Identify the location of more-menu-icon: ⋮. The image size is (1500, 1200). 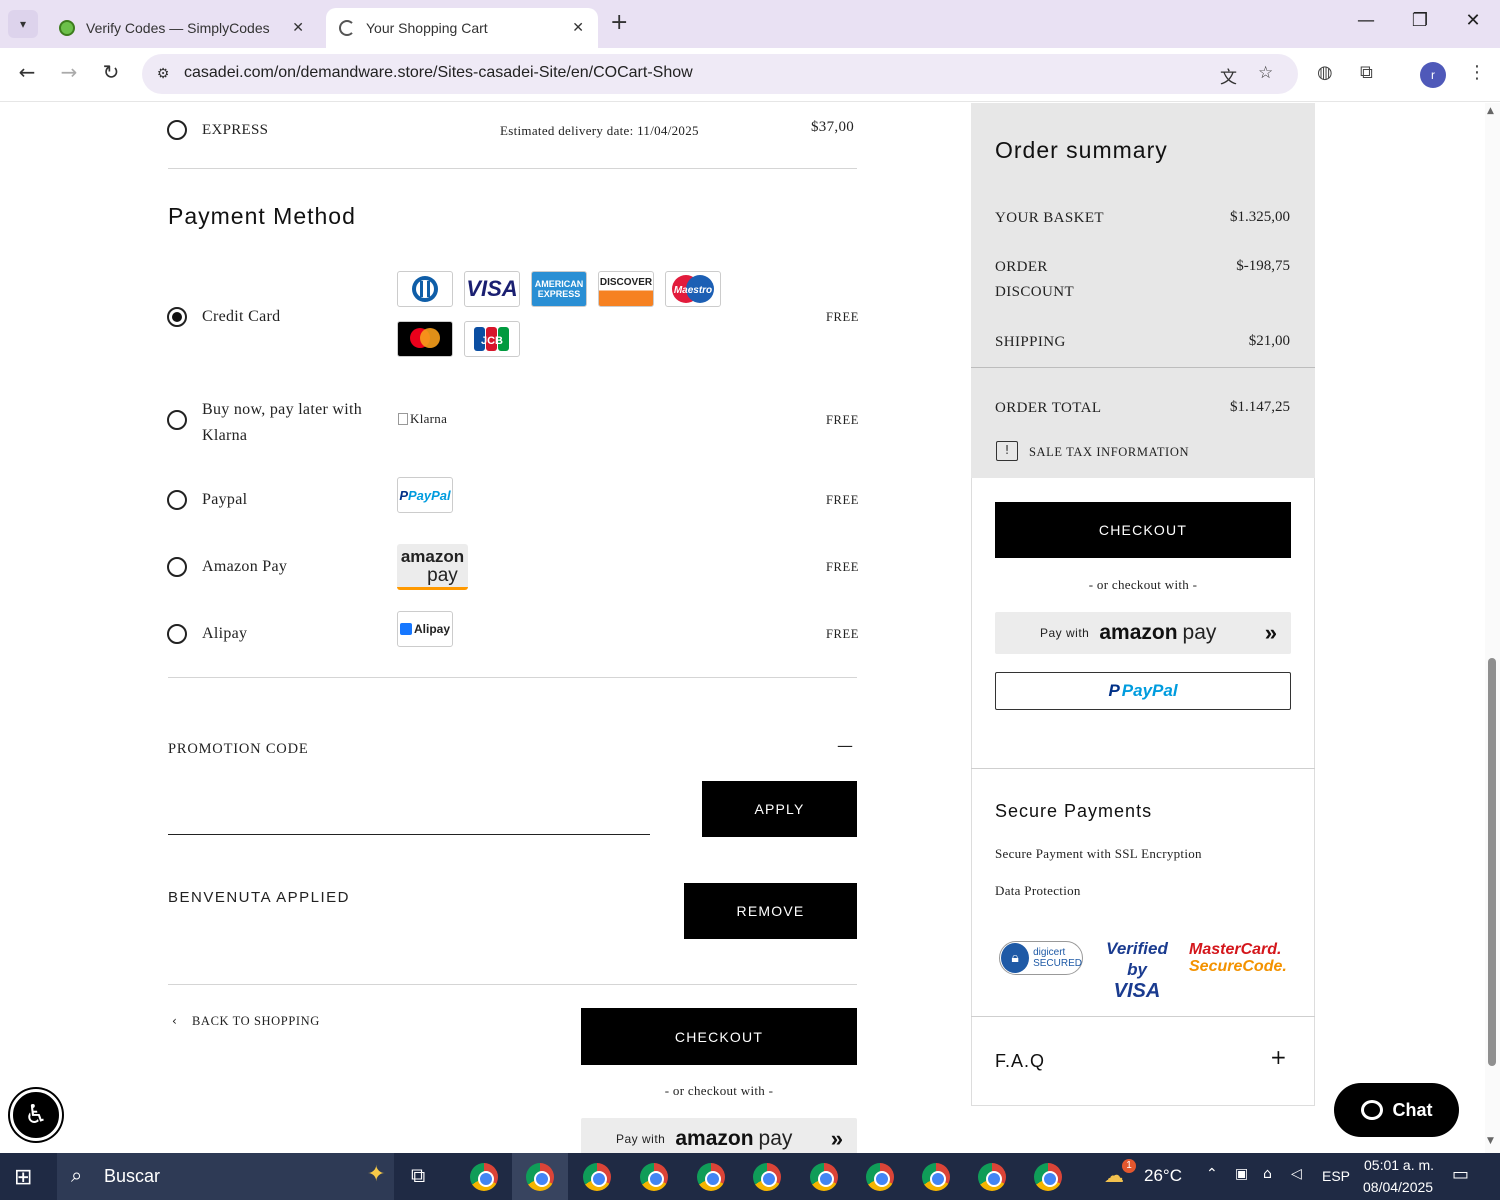
(1477, 72).